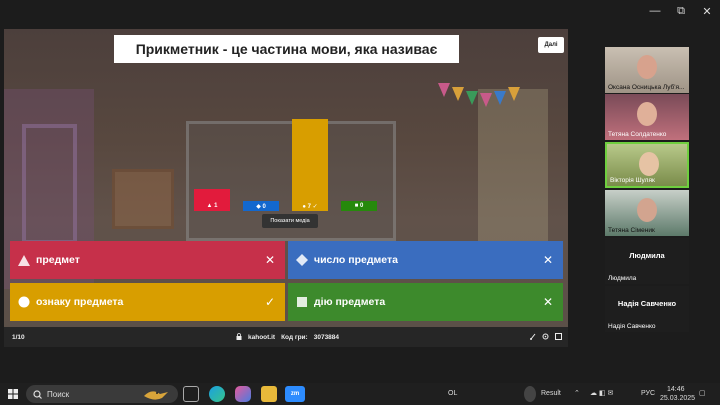 The image size is (720, 405). Describe the element at coordinates (702, 393) in the screenshot. I see `notification-icon: ▢` at that location.